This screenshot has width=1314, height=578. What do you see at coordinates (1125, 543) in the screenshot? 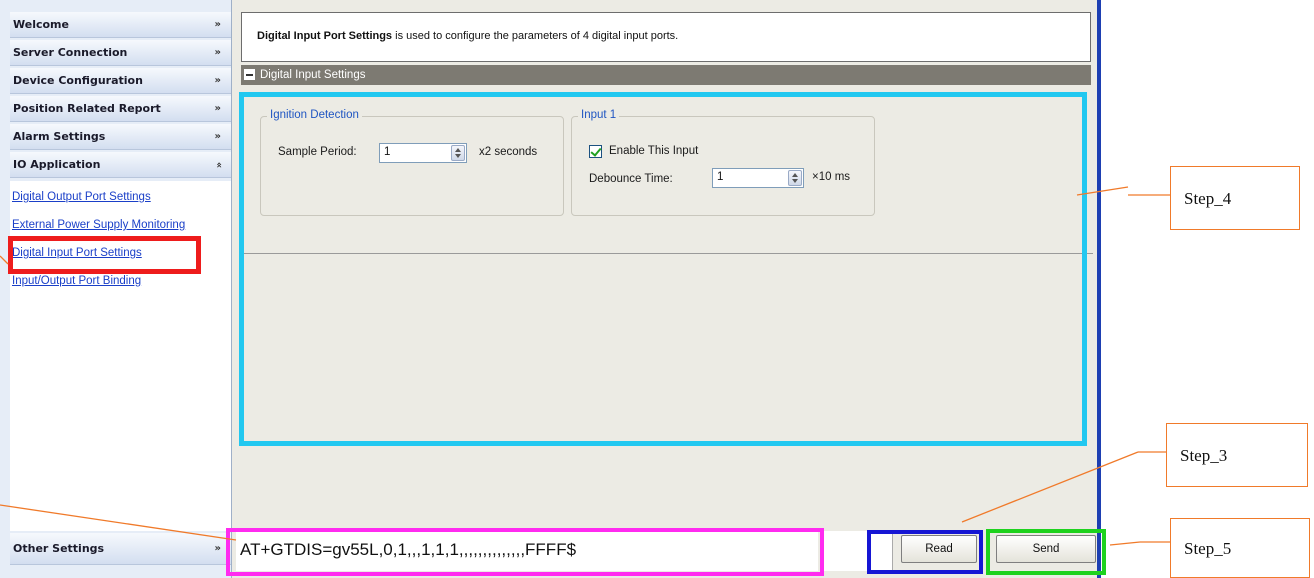
I see `step5-leader-line` at bounding box center [1125, 543].